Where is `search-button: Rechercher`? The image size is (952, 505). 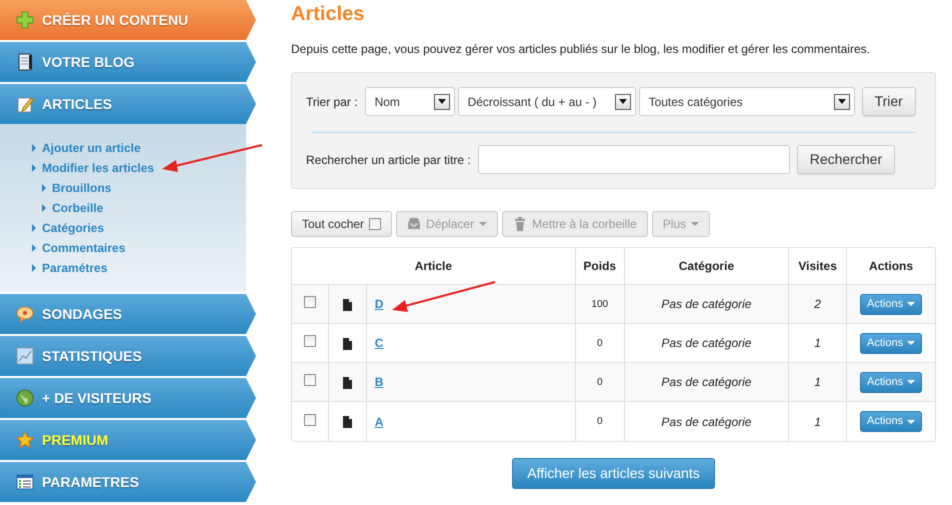 search-button: Rechercher is located at coordinates (846, 159).